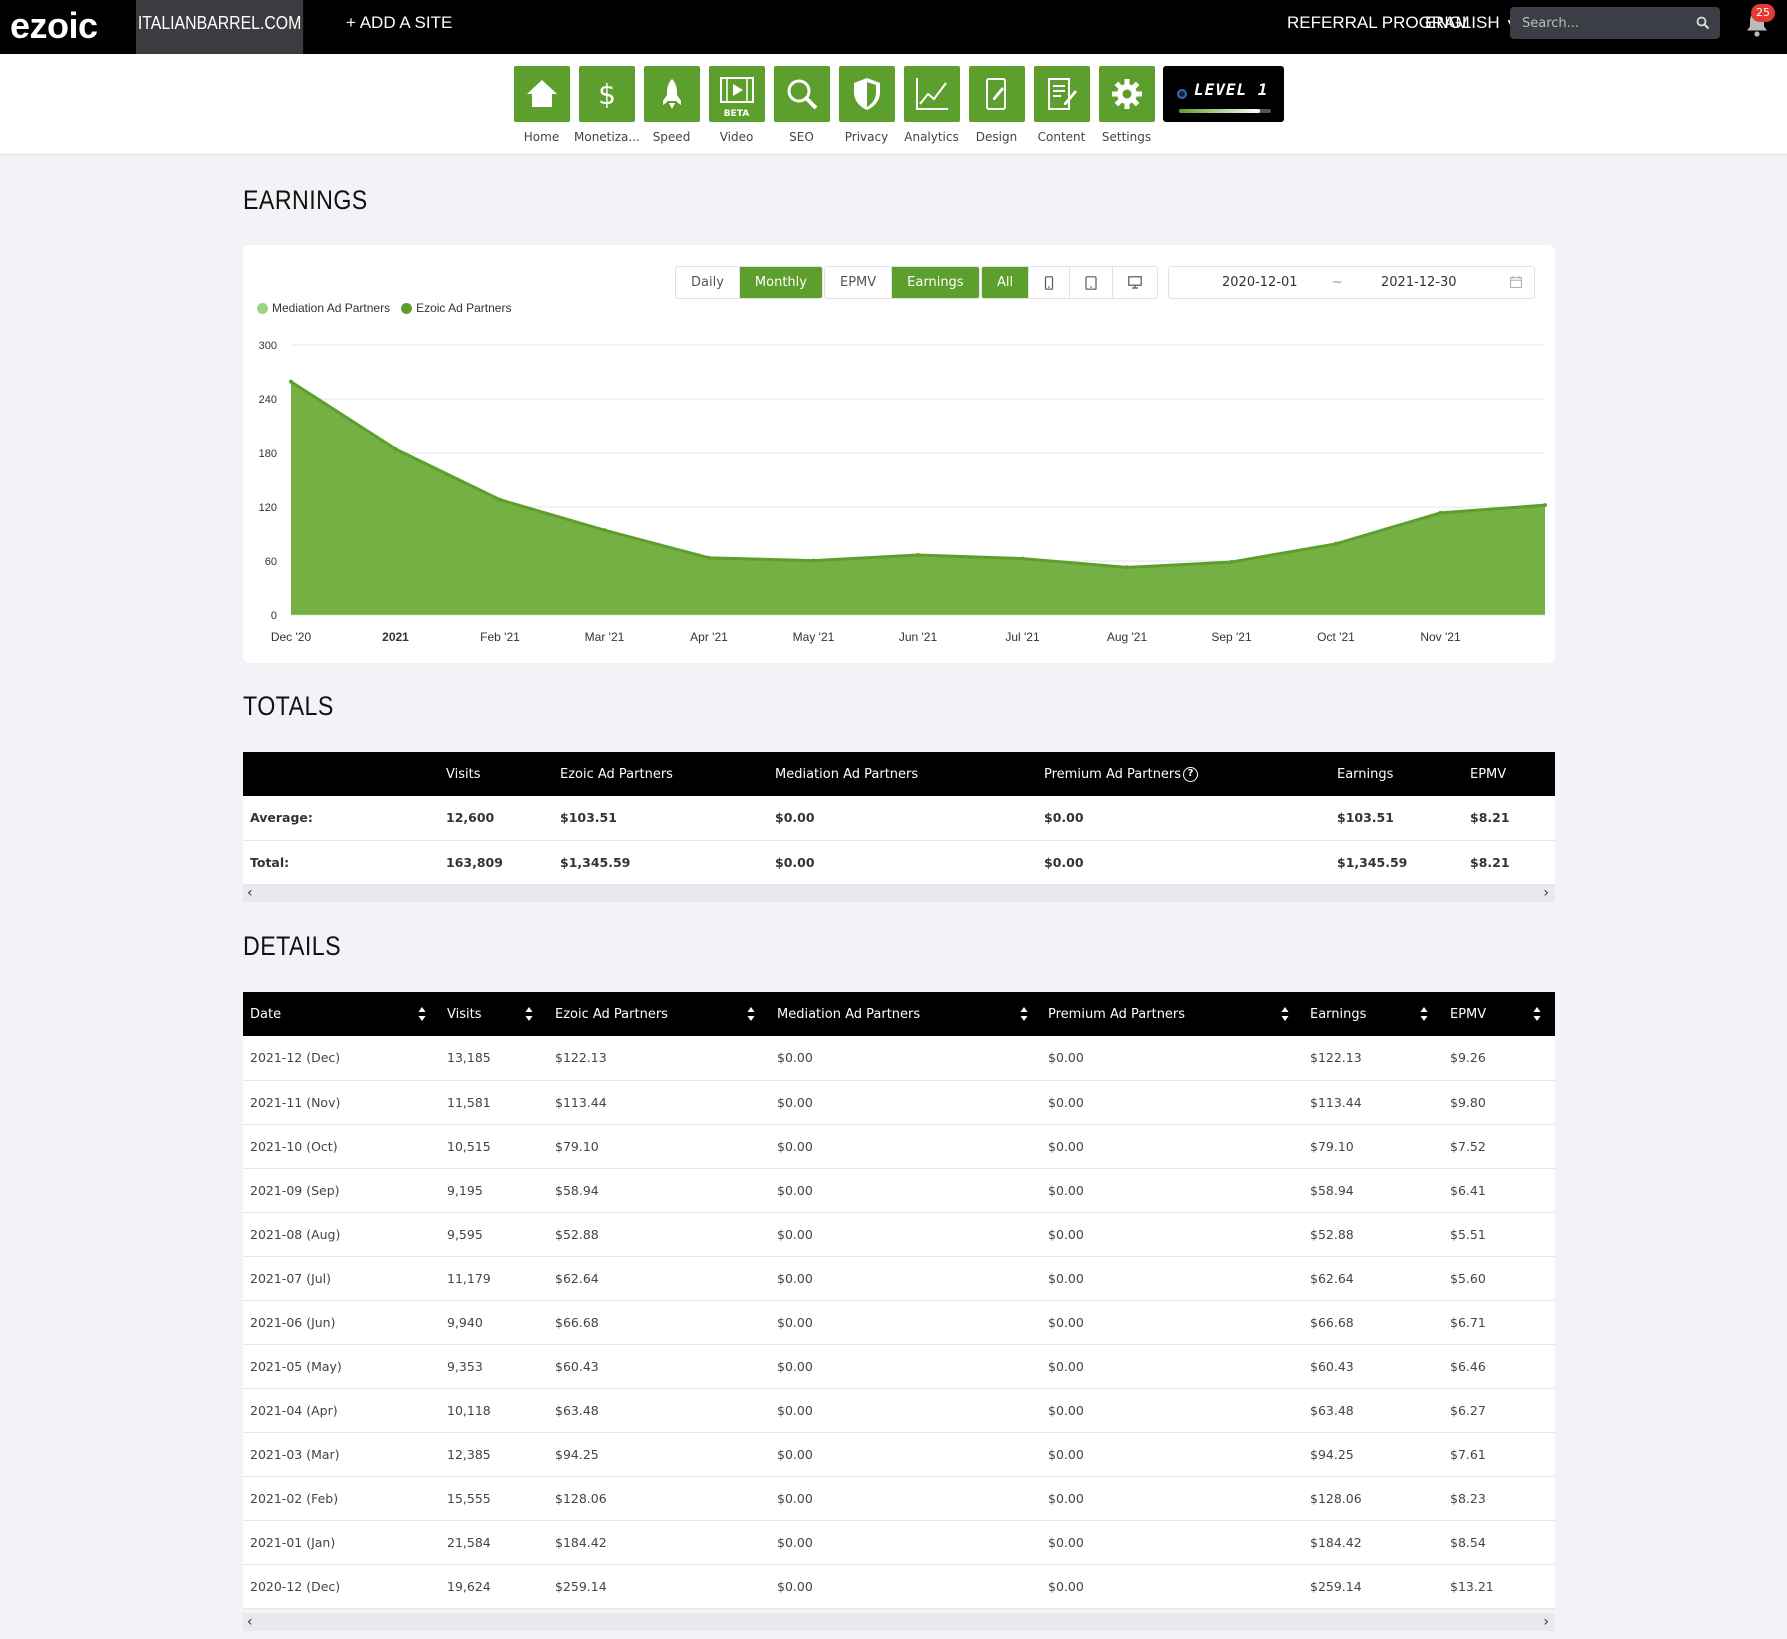  I want to click on details-cell-visits: 9,940, so click(494, 1322).